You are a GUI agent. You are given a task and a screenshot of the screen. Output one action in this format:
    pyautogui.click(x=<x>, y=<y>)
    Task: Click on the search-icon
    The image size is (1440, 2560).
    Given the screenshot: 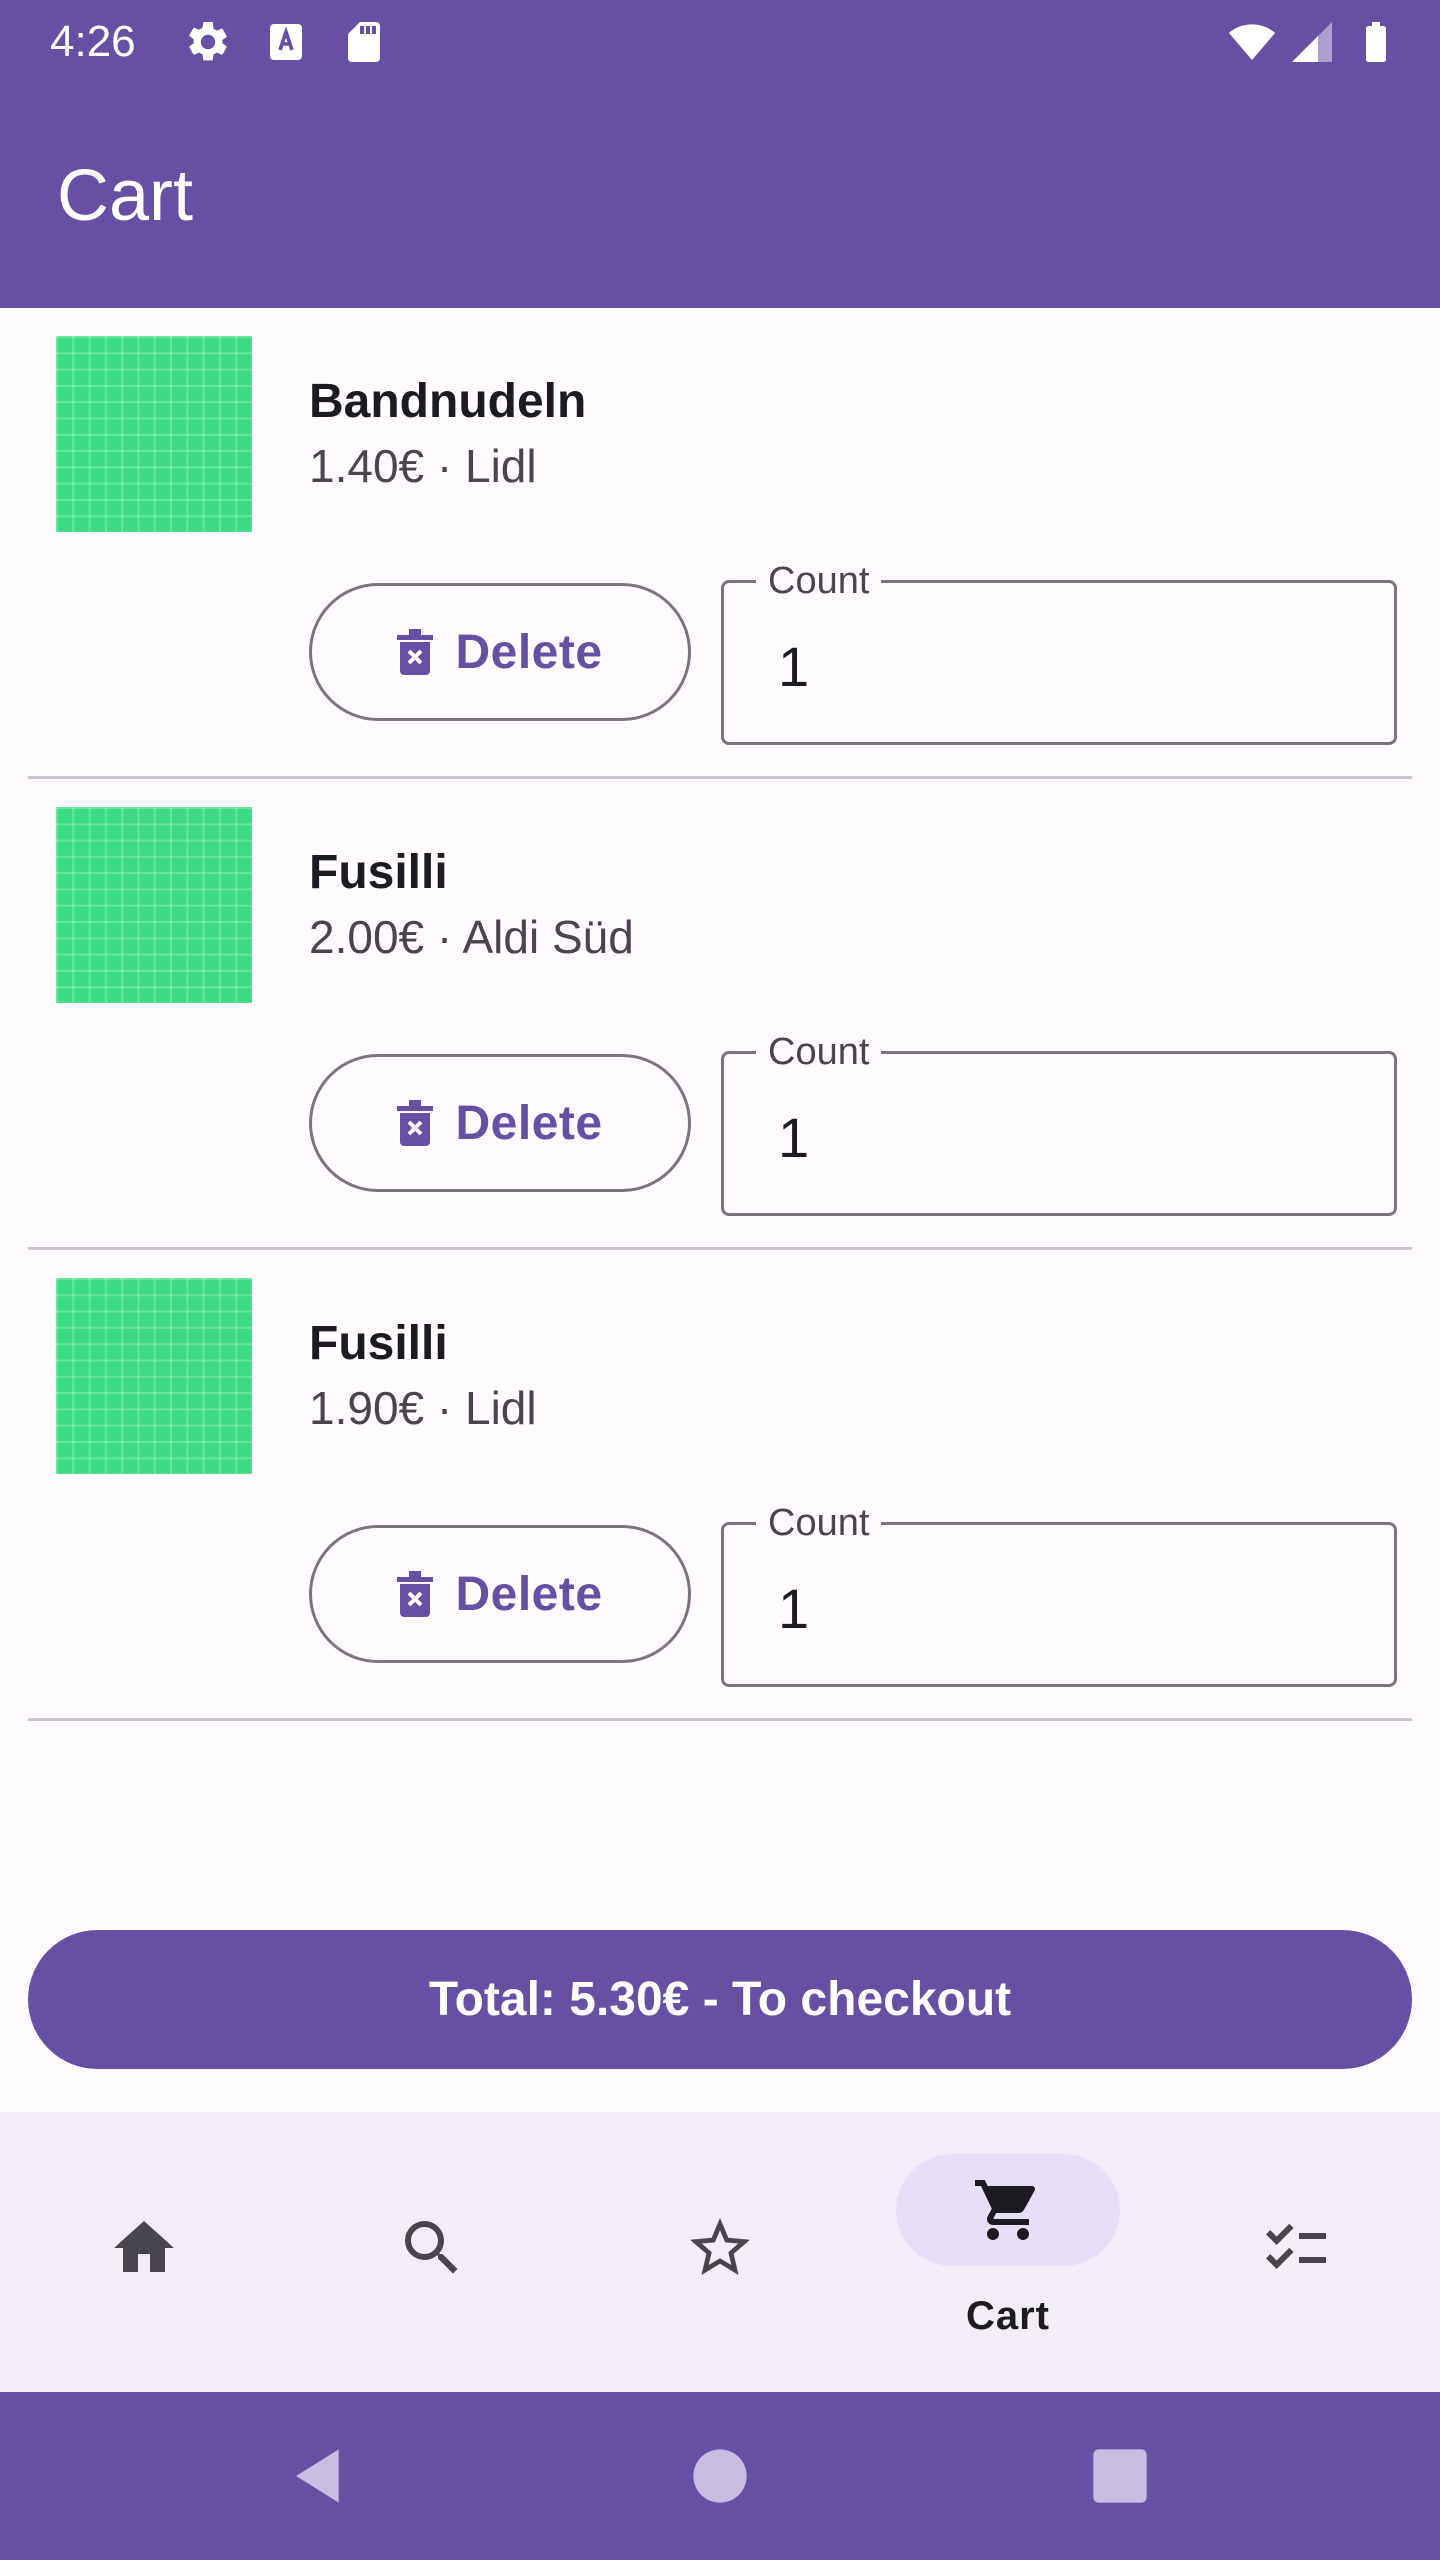 What is the action you would take?
    pyautogui.click(x=431, y=2247)
    